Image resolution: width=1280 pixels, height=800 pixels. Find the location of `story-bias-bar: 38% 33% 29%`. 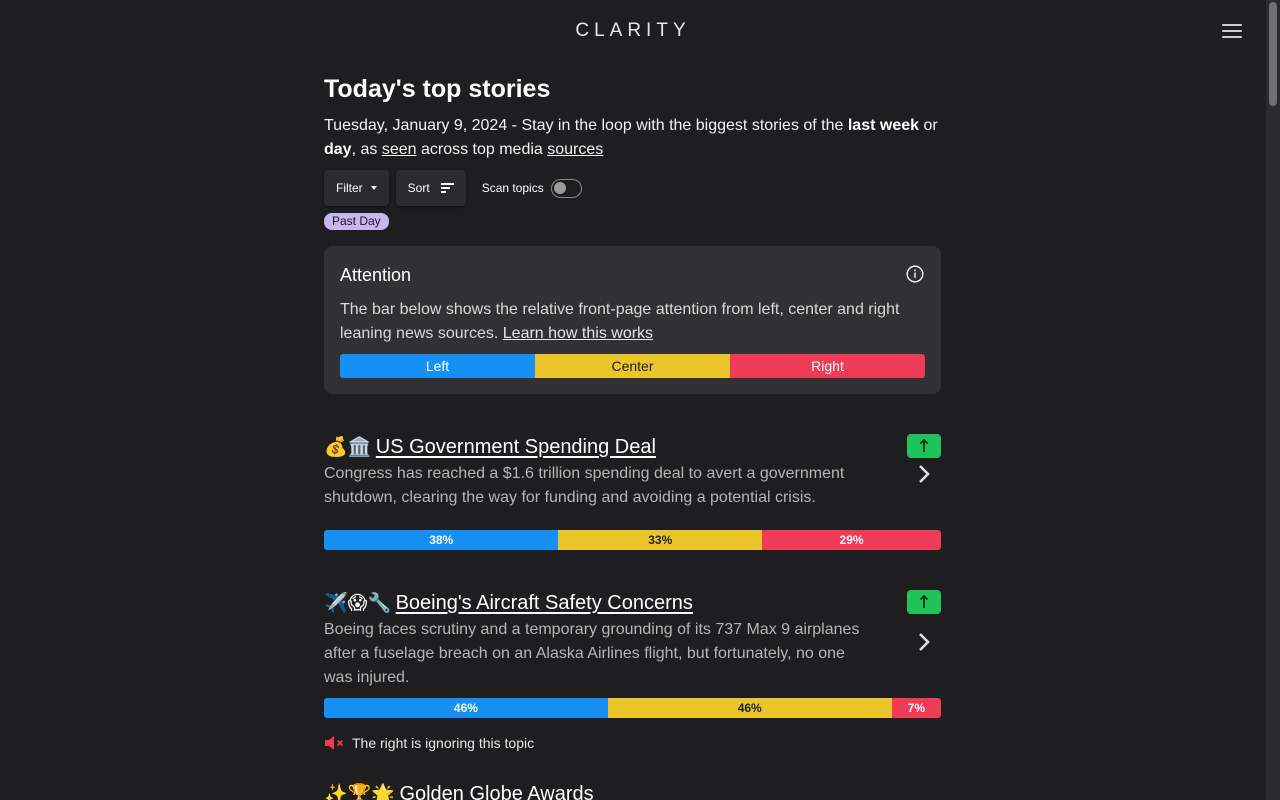

story-bias-bar: 38% 33% 29% is located at coordinates (632, 540).